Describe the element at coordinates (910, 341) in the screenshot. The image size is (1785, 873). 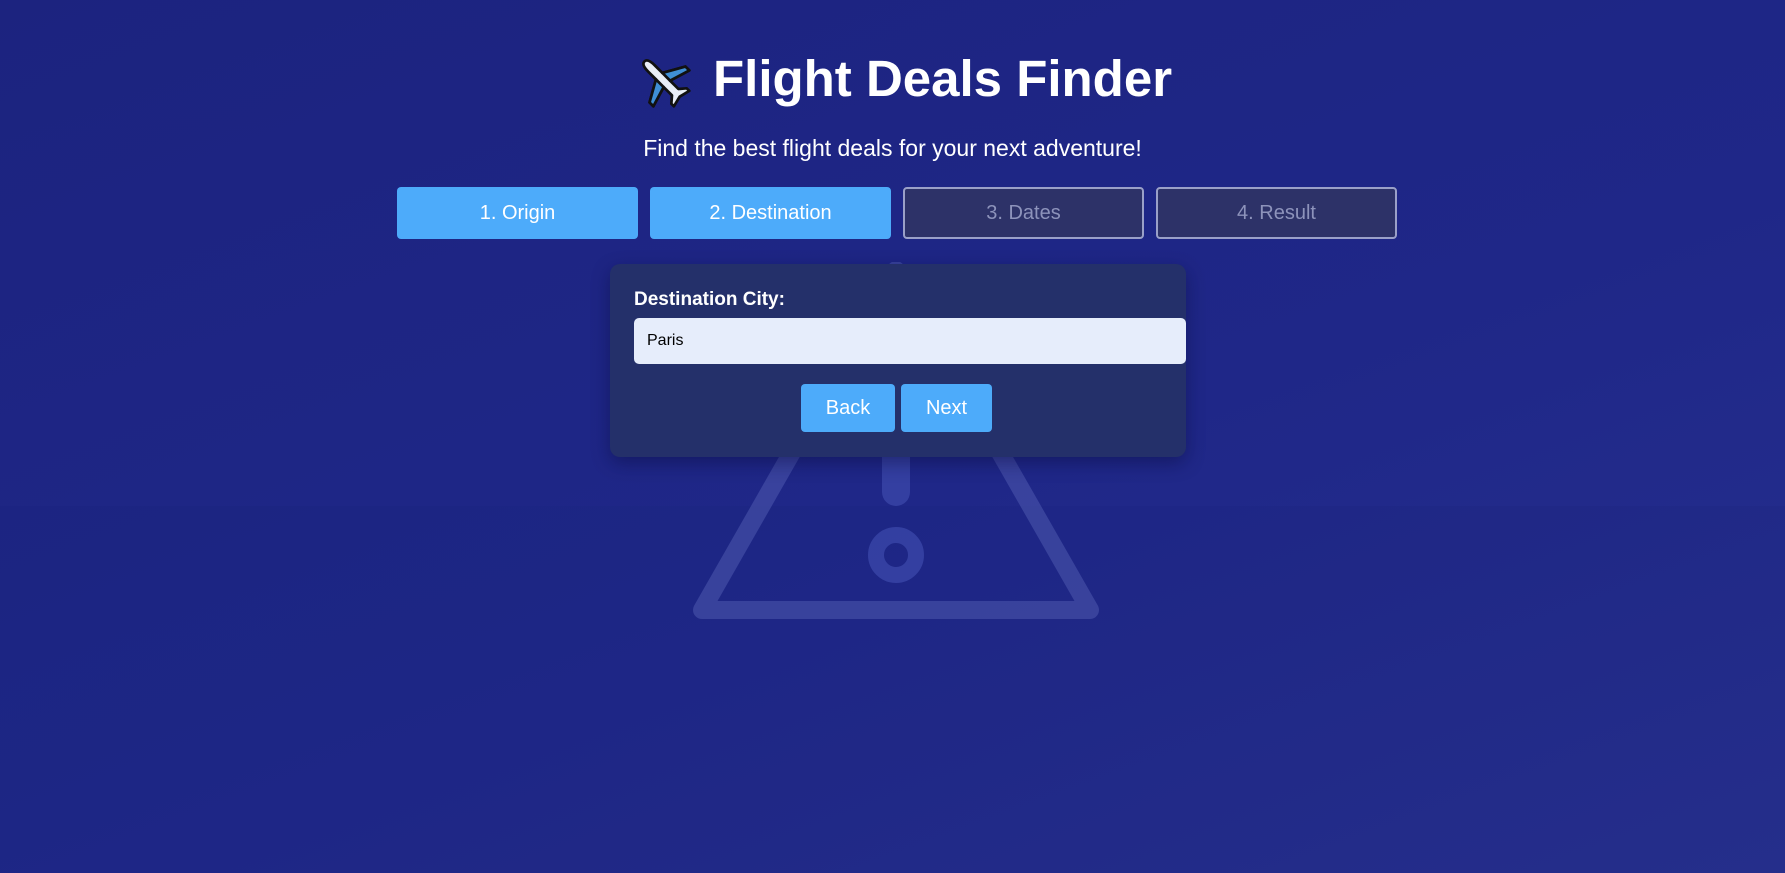
I see `destination-city-input` at that location.